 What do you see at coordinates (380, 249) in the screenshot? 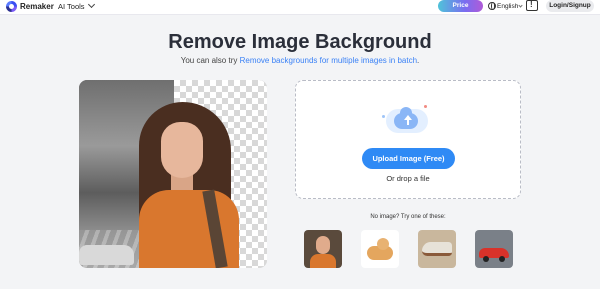
I see `sample-dog-thumbnail` at bounding box center [380, 249].